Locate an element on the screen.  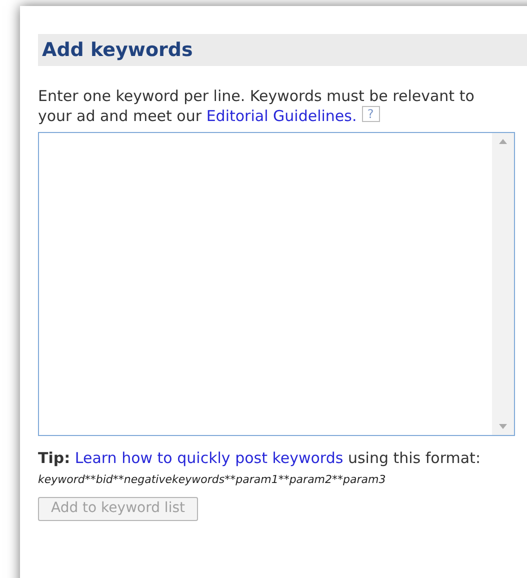
scroll-up-icon is located at coordinates (503, 141).